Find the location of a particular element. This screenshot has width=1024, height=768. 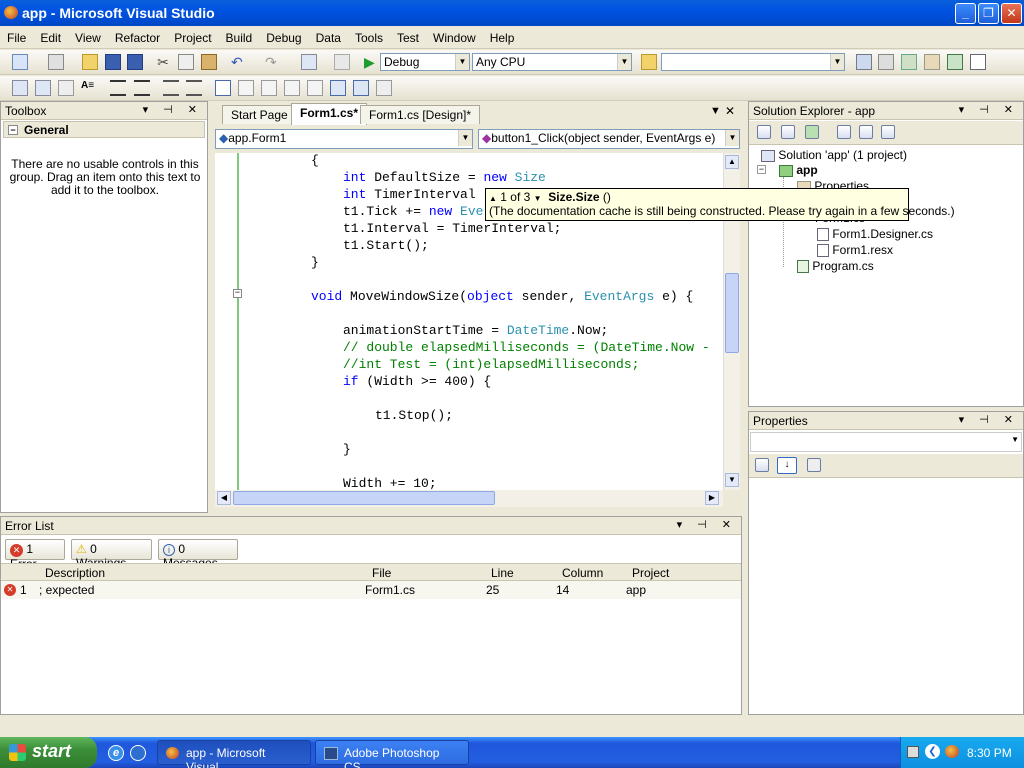

save-all-icon is located at coordinates (135, 62).